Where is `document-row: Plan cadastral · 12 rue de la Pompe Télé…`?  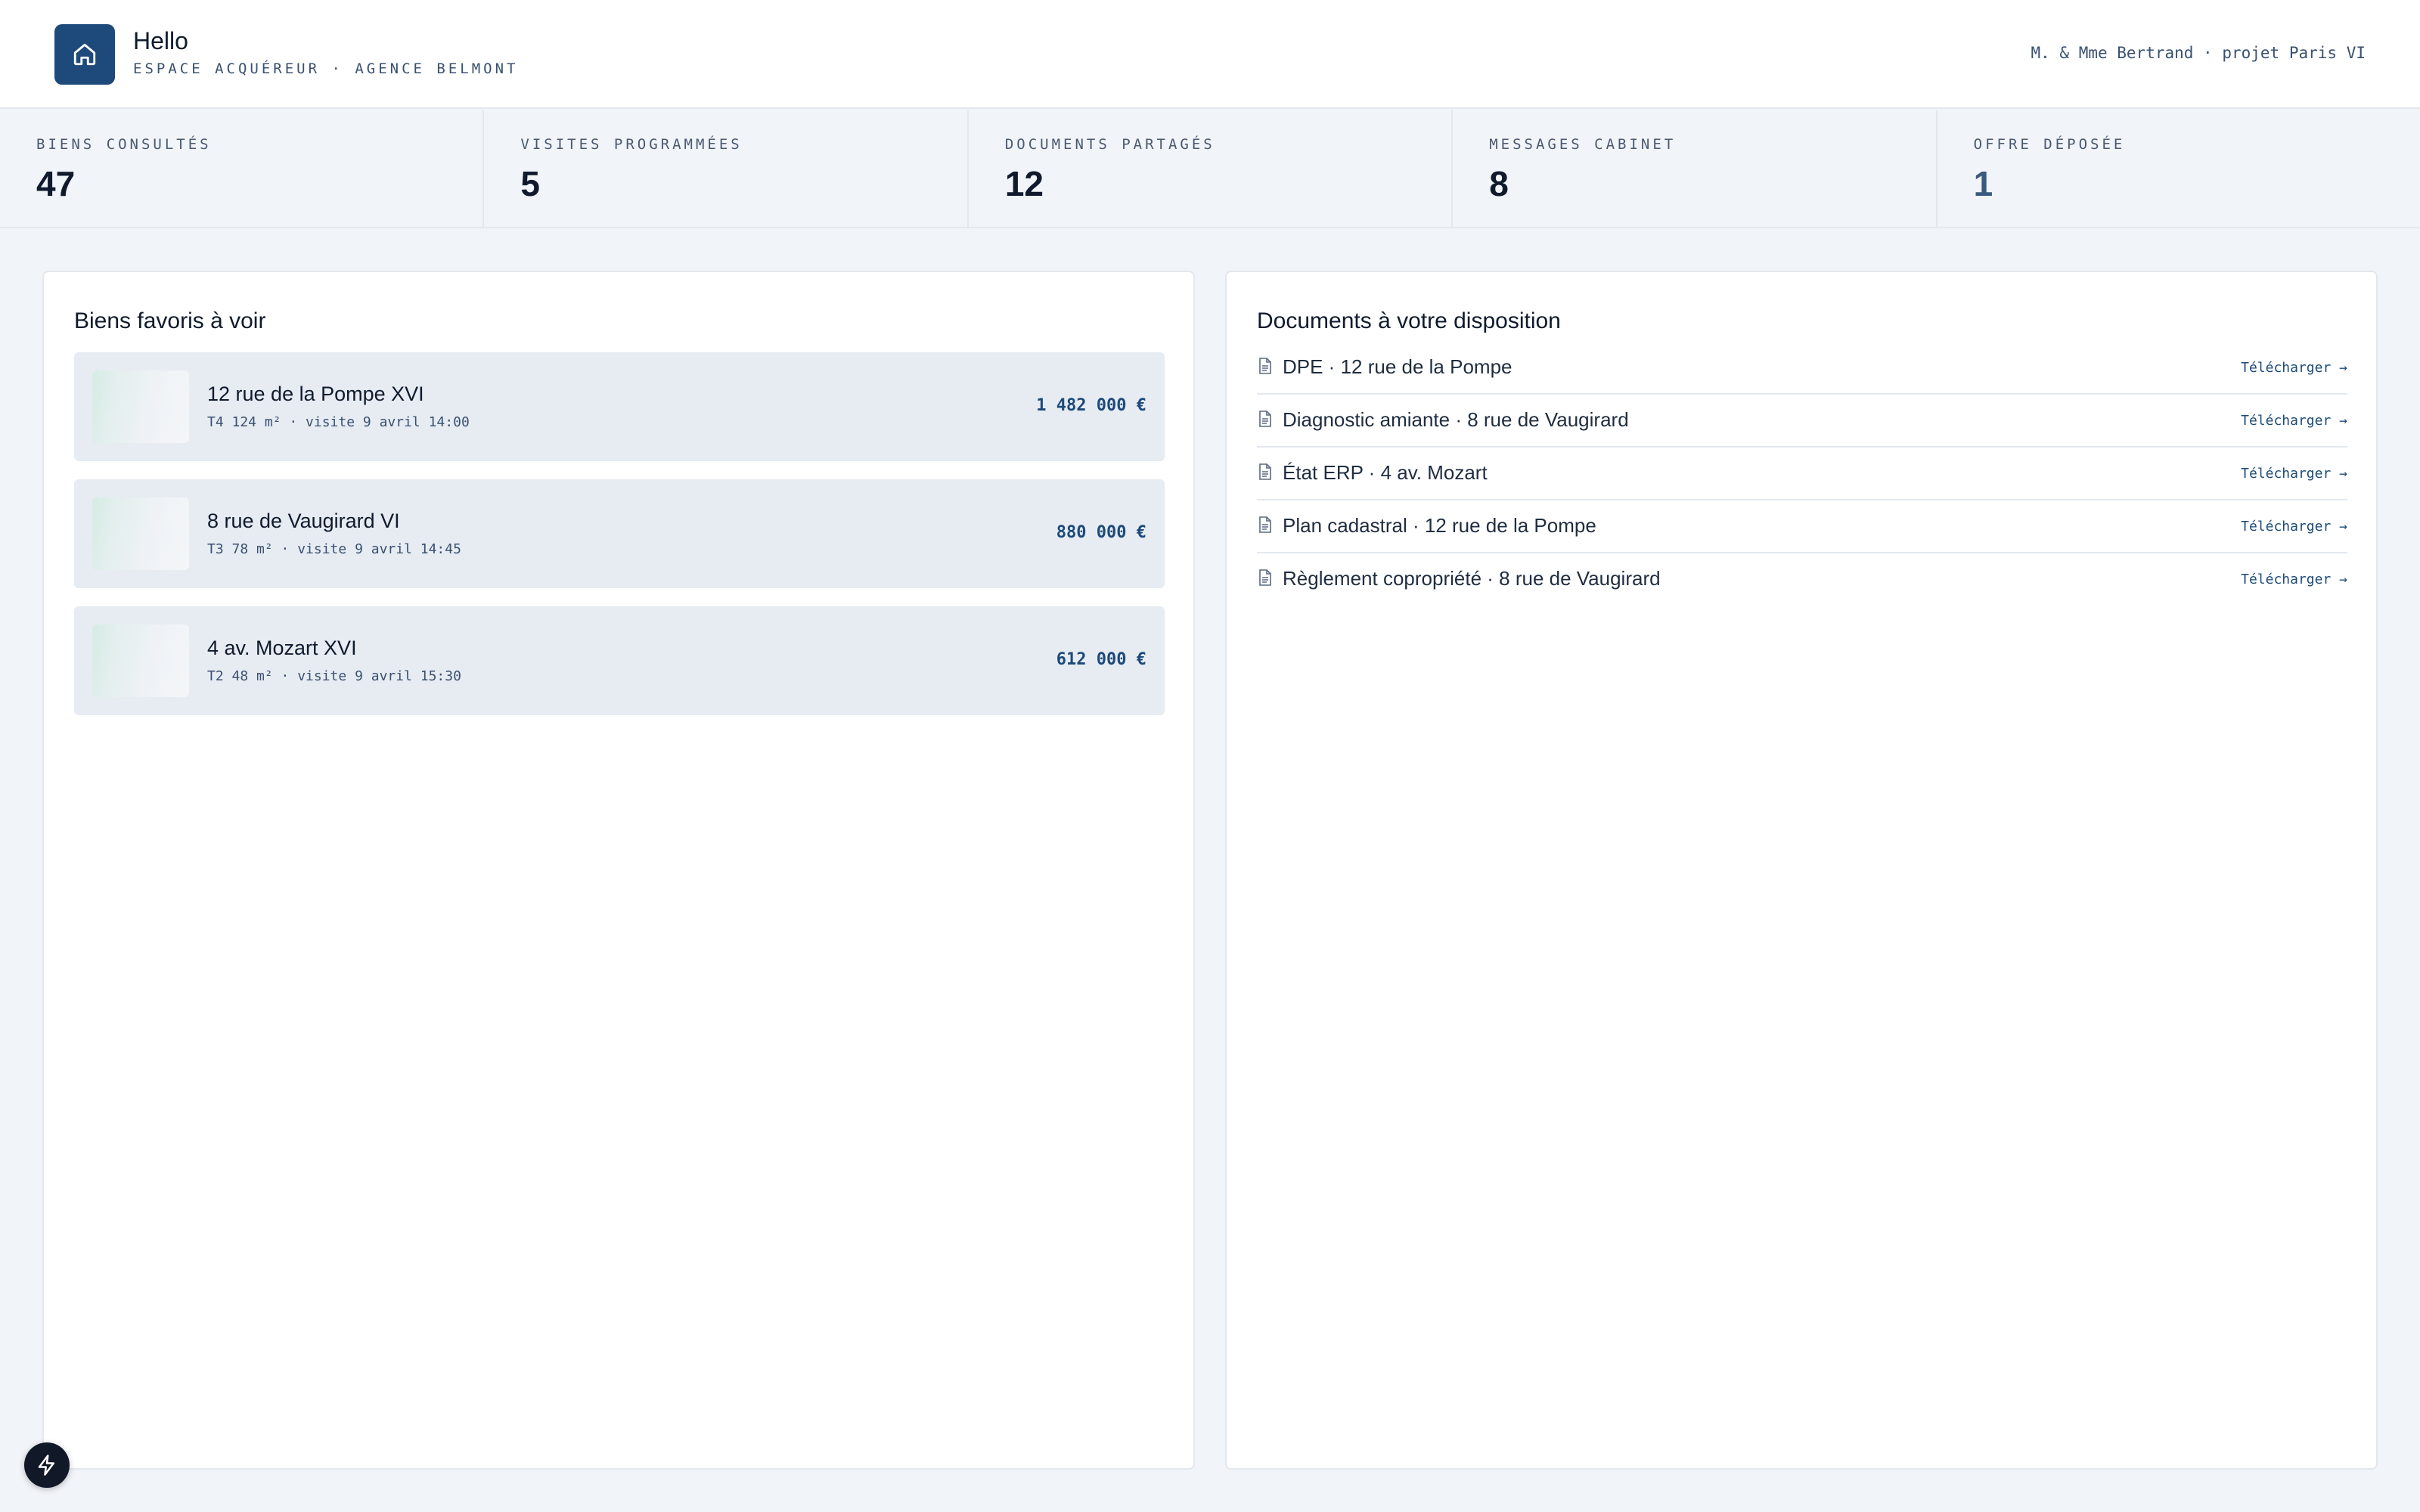 document-row: Plan cadastral · 12 rue de la Pompe Télé… is located at coordinates (1802, 526).